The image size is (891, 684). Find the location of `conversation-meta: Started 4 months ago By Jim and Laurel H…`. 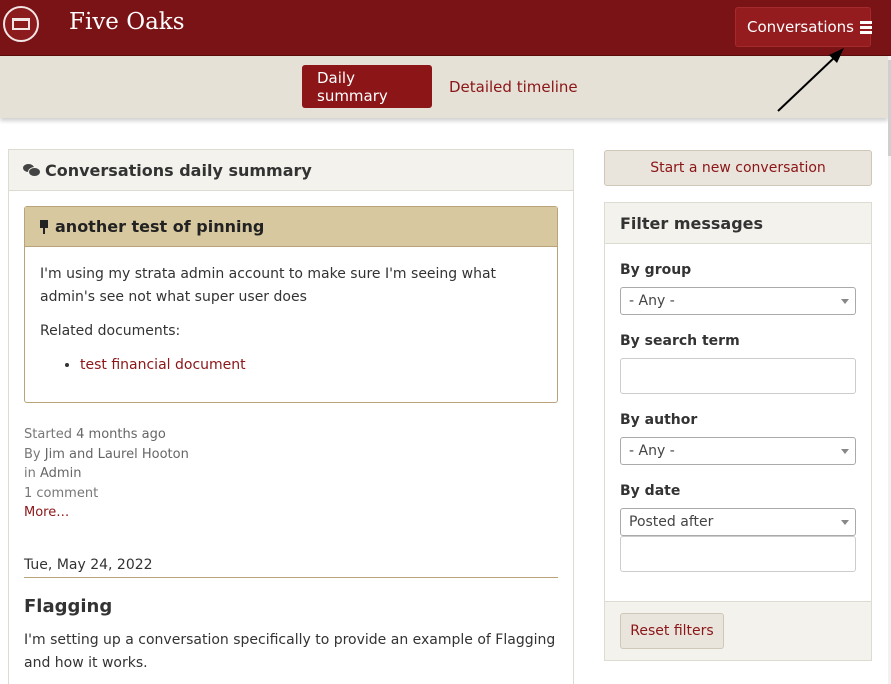

conversation-meta: Started 4 months ago By Jim and Laurel H… is located at coordinates (106, 474).